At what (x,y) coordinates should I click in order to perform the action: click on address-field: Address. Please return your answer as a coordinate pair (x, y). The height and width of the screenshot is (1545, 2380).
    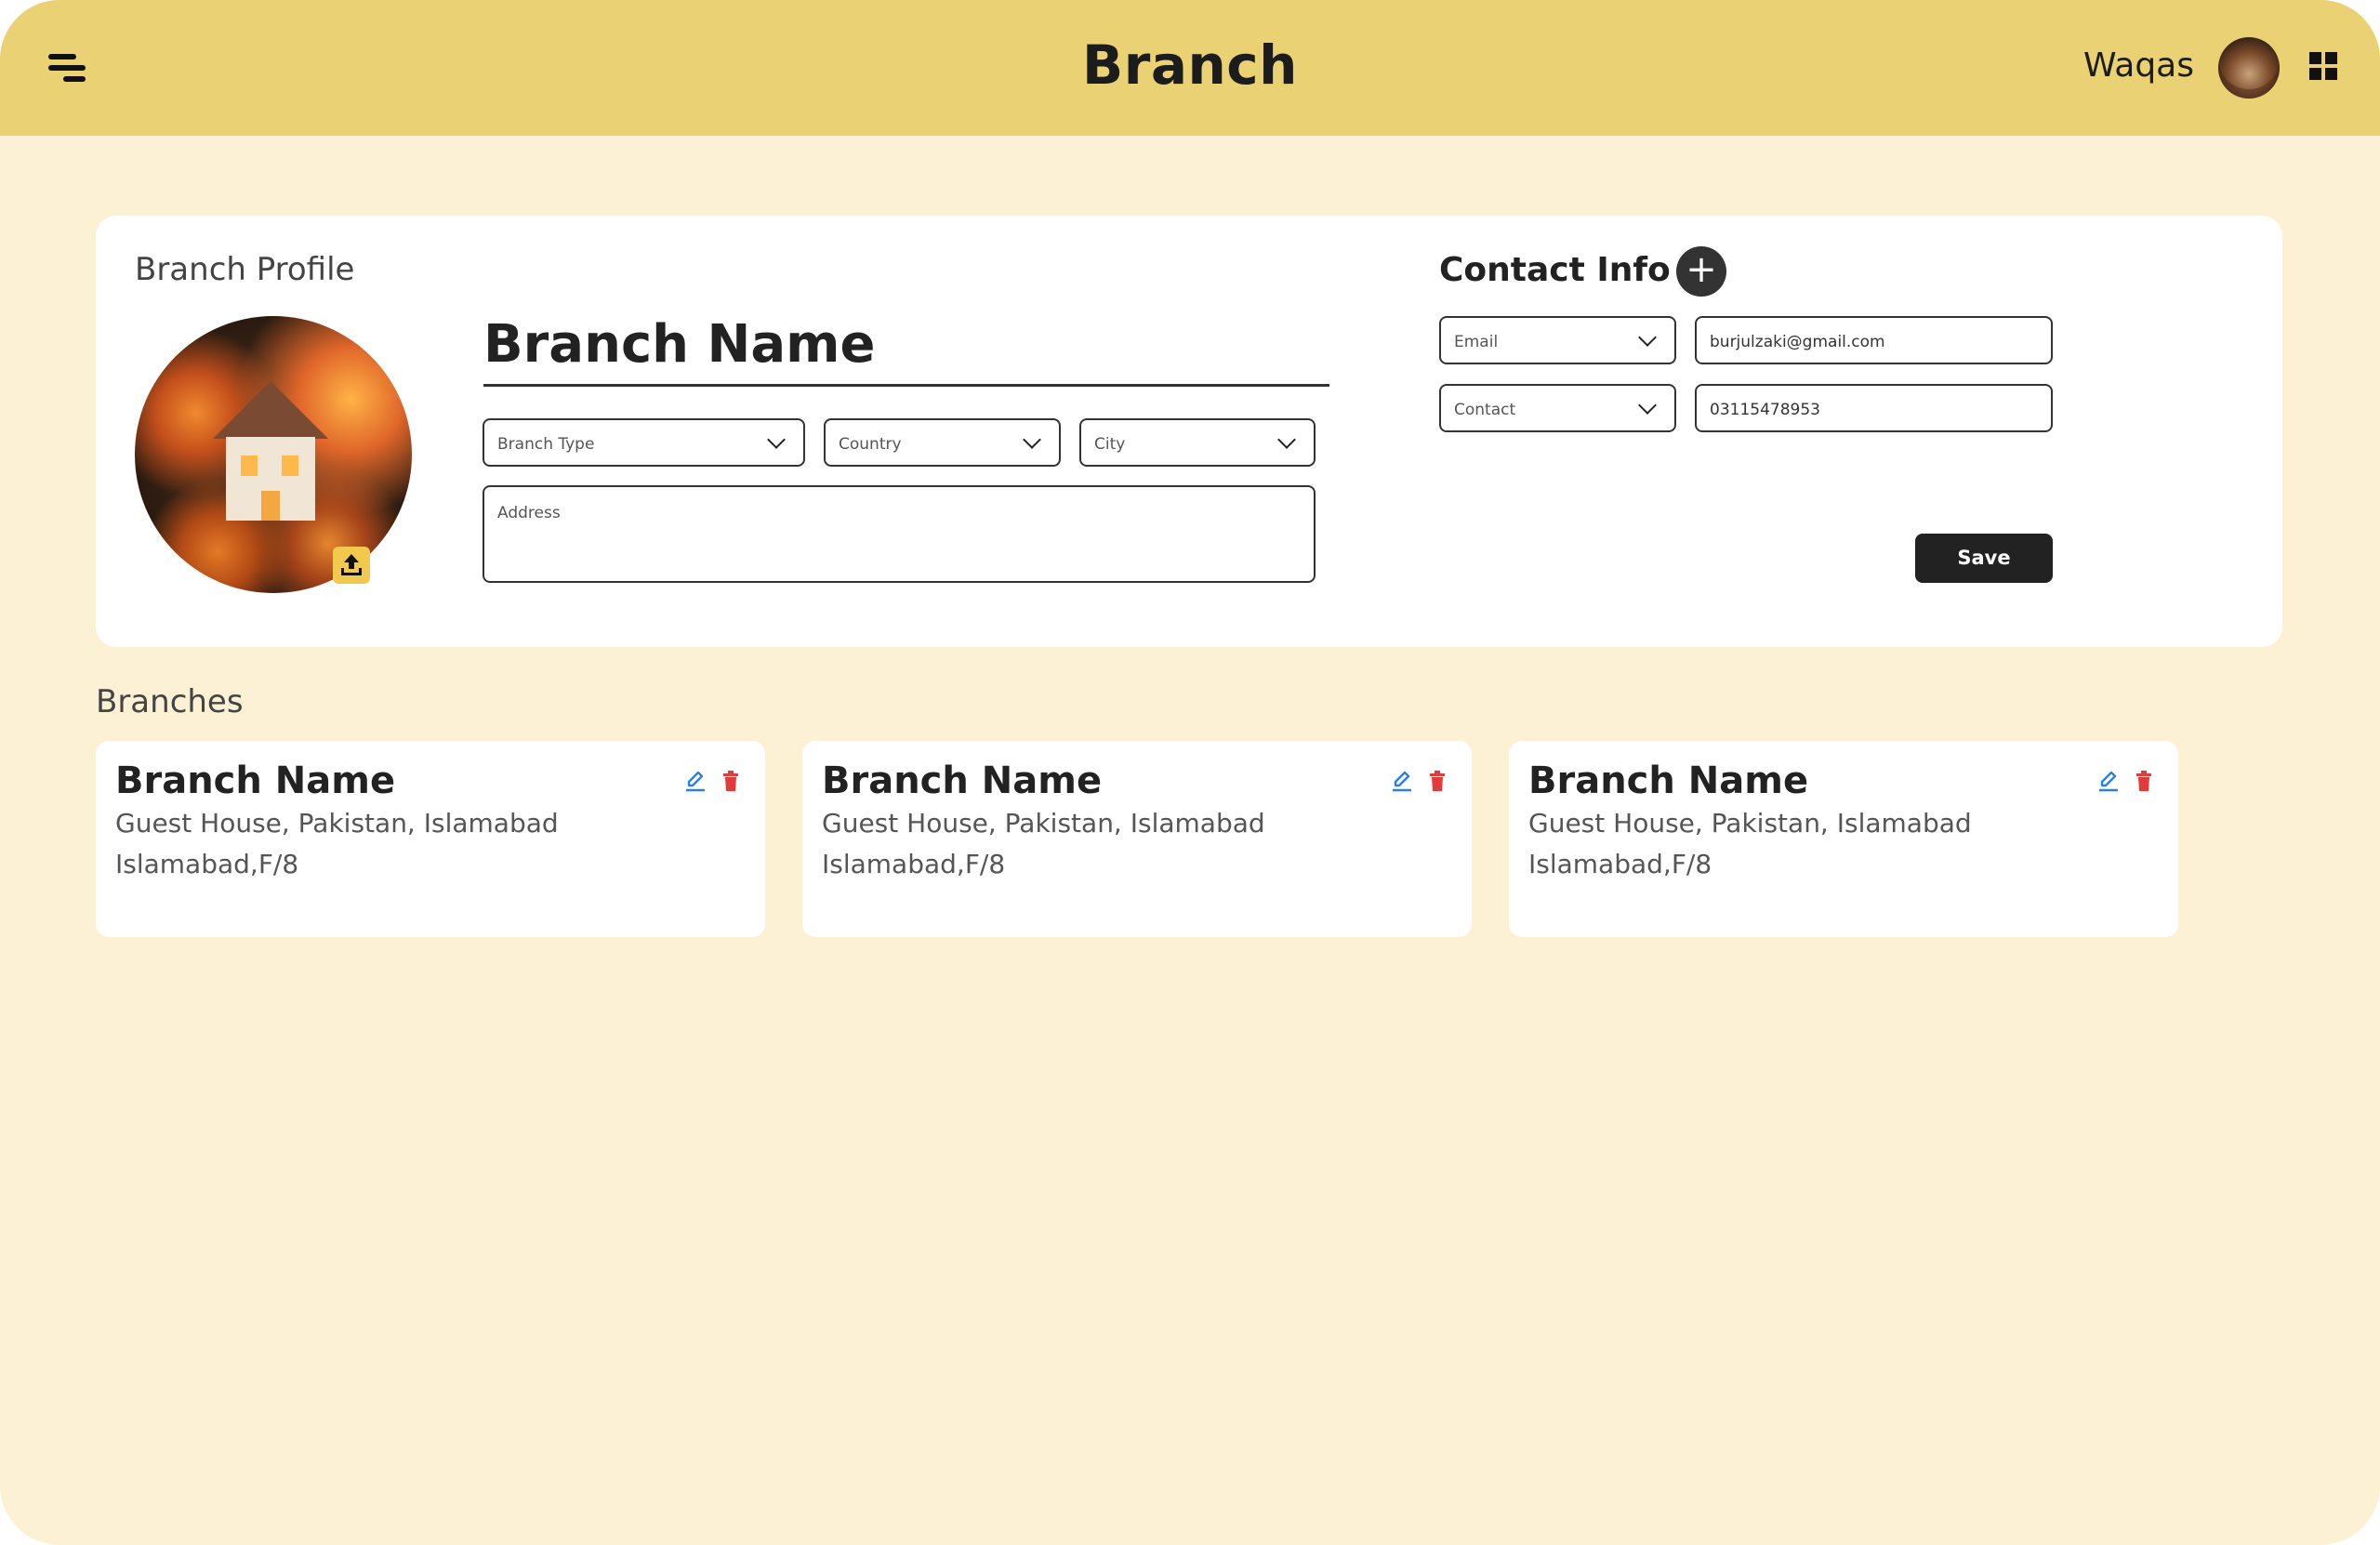
    Looking at the image, I should click on (899, 534).